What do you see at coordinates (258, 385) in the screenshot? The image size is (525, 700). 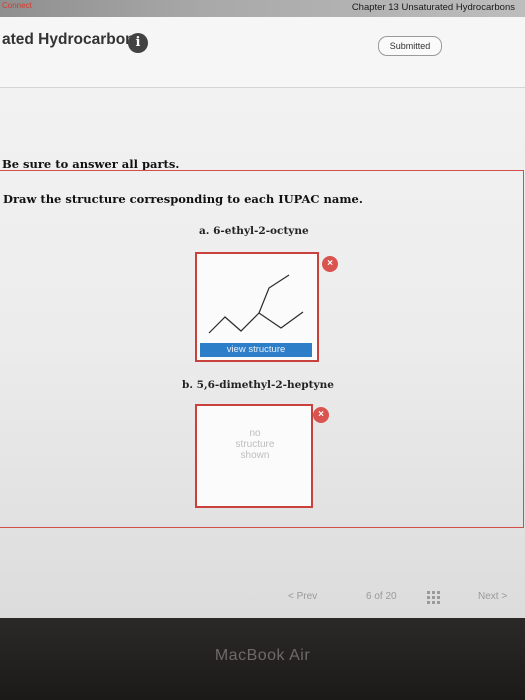 I see `part-b-label: b. 5,6-dimethyl-2-heptyne` at bounding box center [258, 385].